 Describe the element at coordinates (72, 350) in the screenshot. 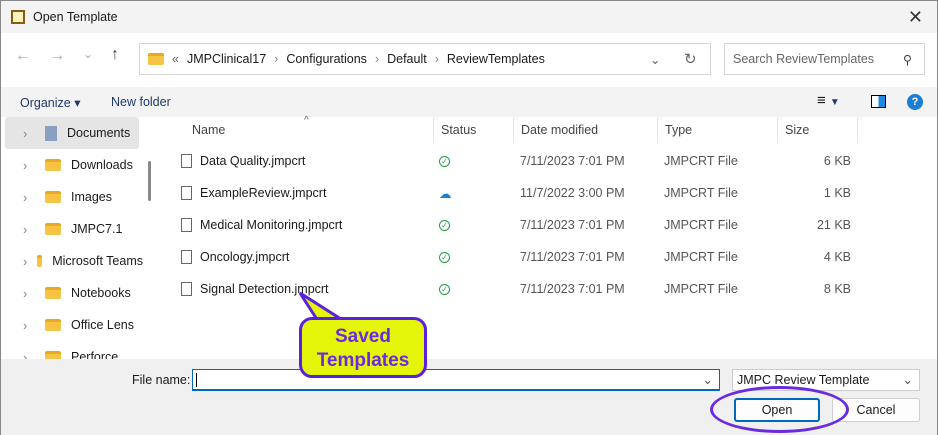

I see `sidebar-item-perforce: › Perforce` at that location.